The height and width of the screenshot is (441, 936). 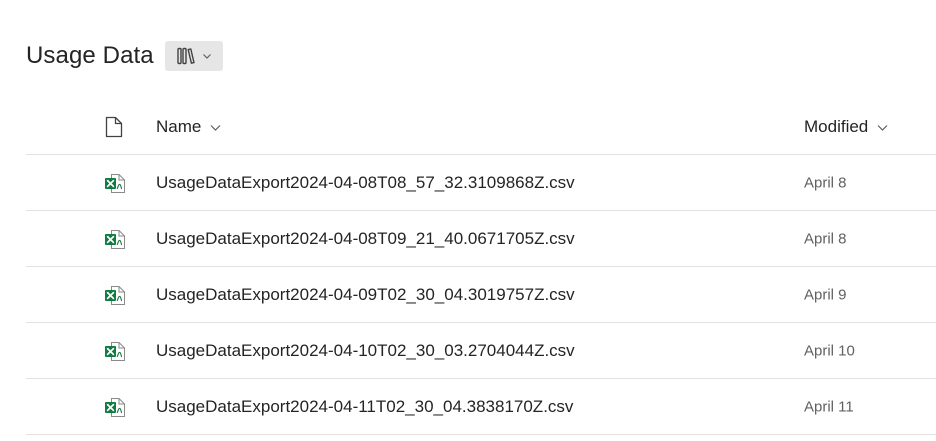 What do you see at coordinates (825, 294) in the screenshot?
I see `modified-date: April 9` at bounding box center [825, 294].